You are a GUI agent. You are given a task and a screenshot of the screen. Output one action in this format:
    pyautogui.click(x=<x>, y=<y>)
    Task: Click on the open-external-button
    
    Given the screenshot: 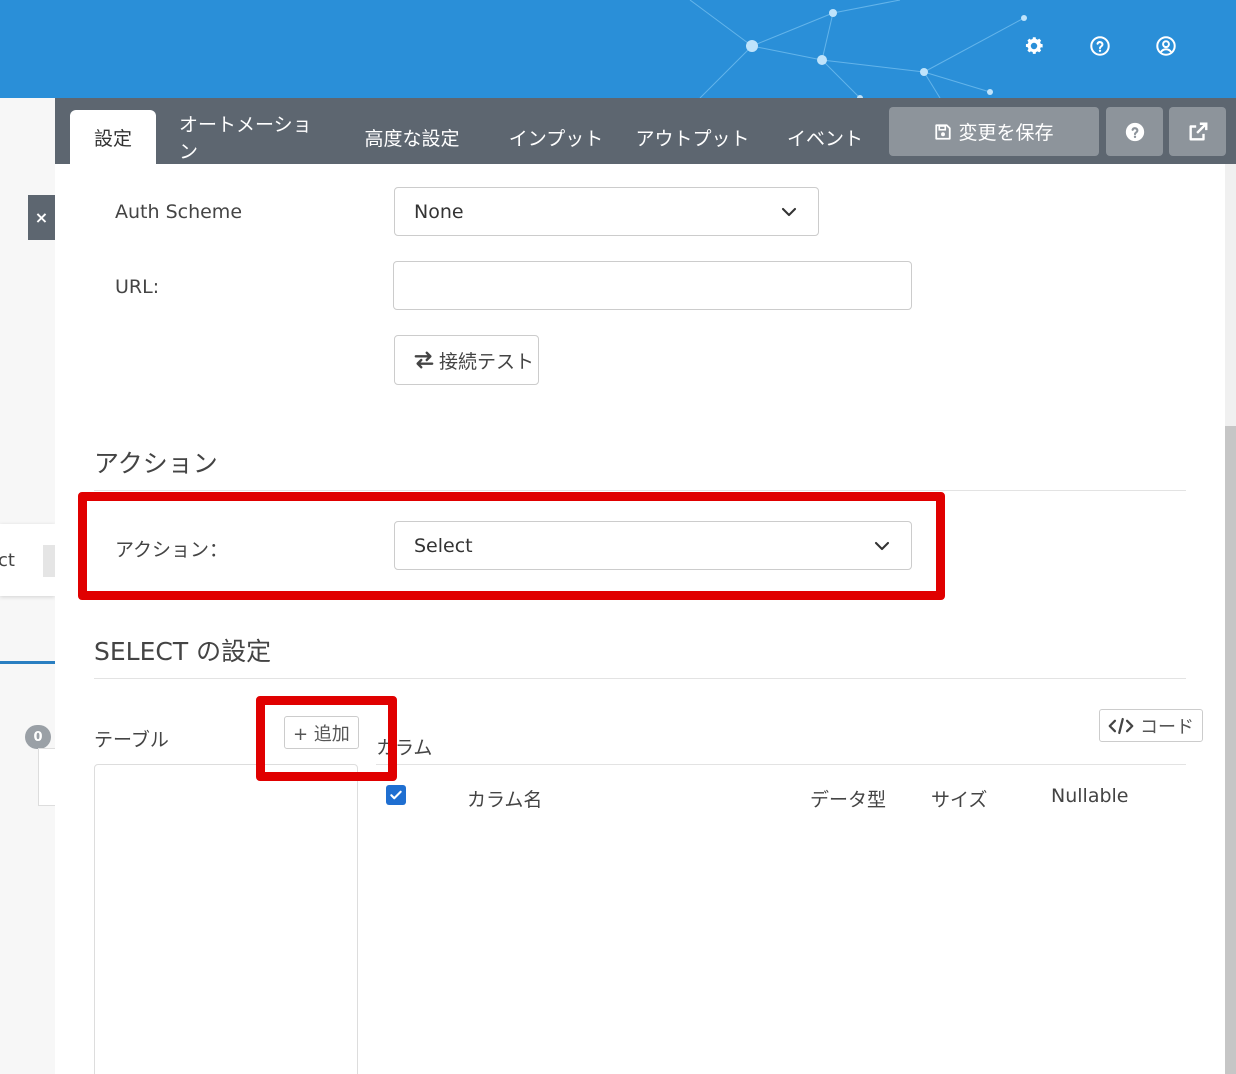 What is the action you would take?
    pyautogui.click(x=1197, y=131)
    